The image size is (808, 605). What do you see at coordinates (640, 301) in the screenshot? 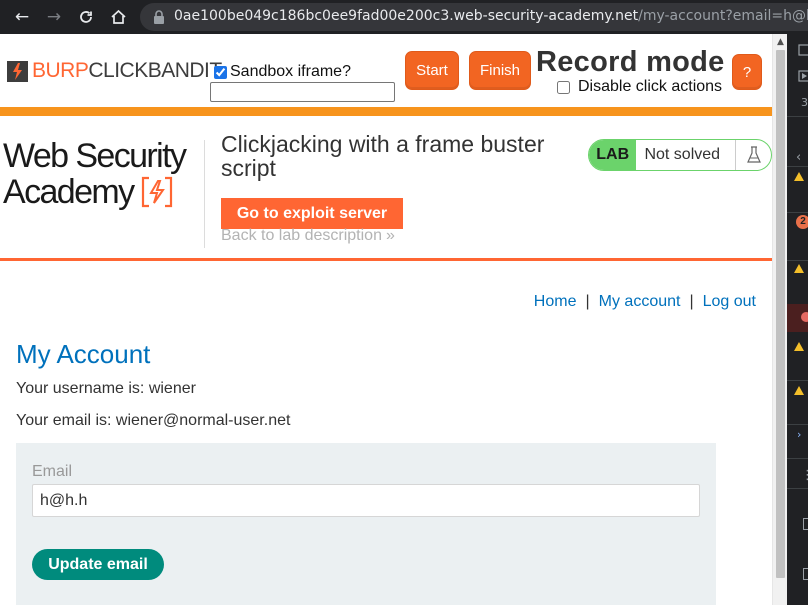
I see `nav-my-account-link: My account` at bounding box center [640, 301].